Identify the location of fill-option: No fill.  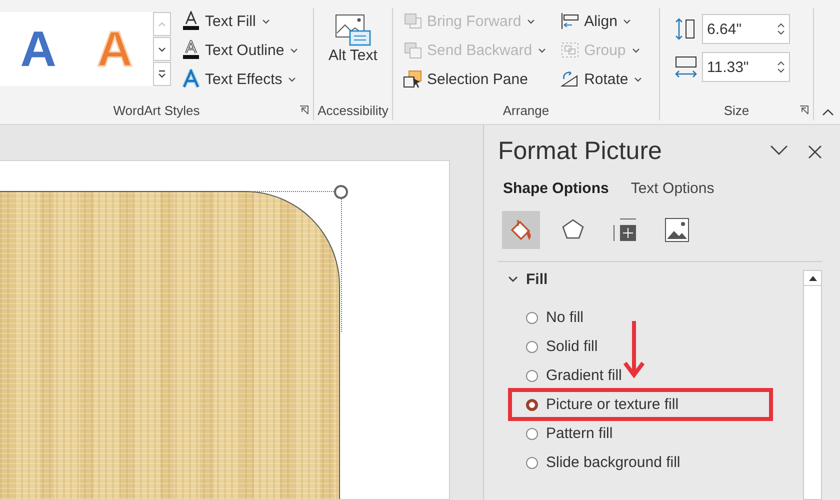
(555, 317).